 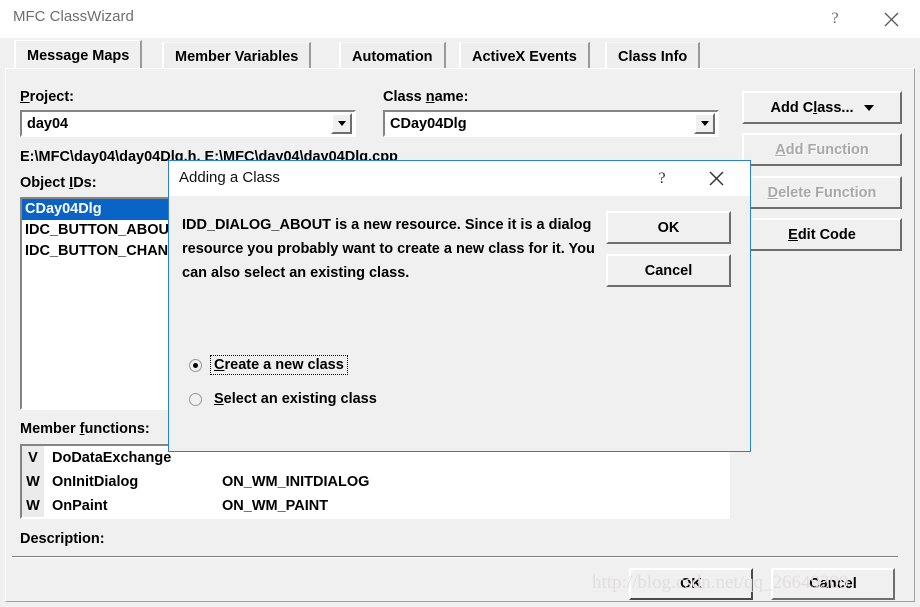 I want to click on project-combobox: day04, so click(x=188, y=123).